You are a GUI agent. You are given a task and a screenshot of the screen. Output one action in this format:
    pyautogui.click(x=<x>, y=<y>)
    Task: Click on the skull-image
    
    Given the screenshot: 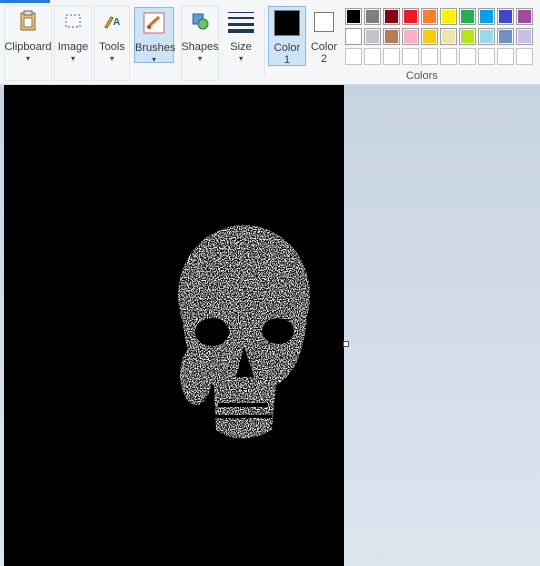 What is the action you would take?
    pyautogui.click(x=244, y=332)
    